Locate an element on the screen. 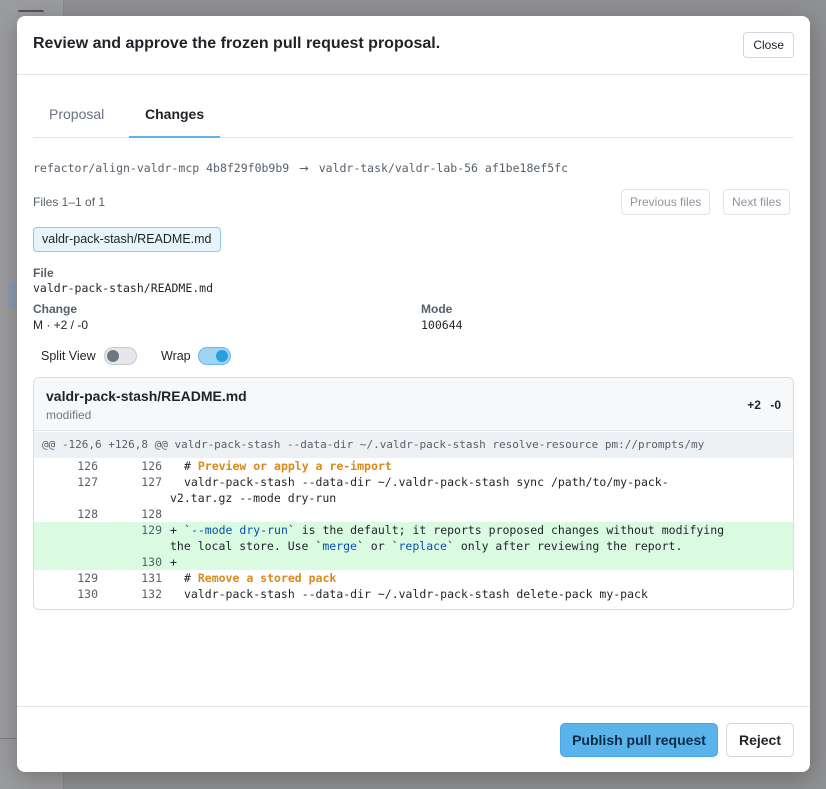 Image resolution: width=826 pixels, height=789 pixels. diff-line: 126 126 # Preview or apply a re-import is located at coordinates (413, 466).